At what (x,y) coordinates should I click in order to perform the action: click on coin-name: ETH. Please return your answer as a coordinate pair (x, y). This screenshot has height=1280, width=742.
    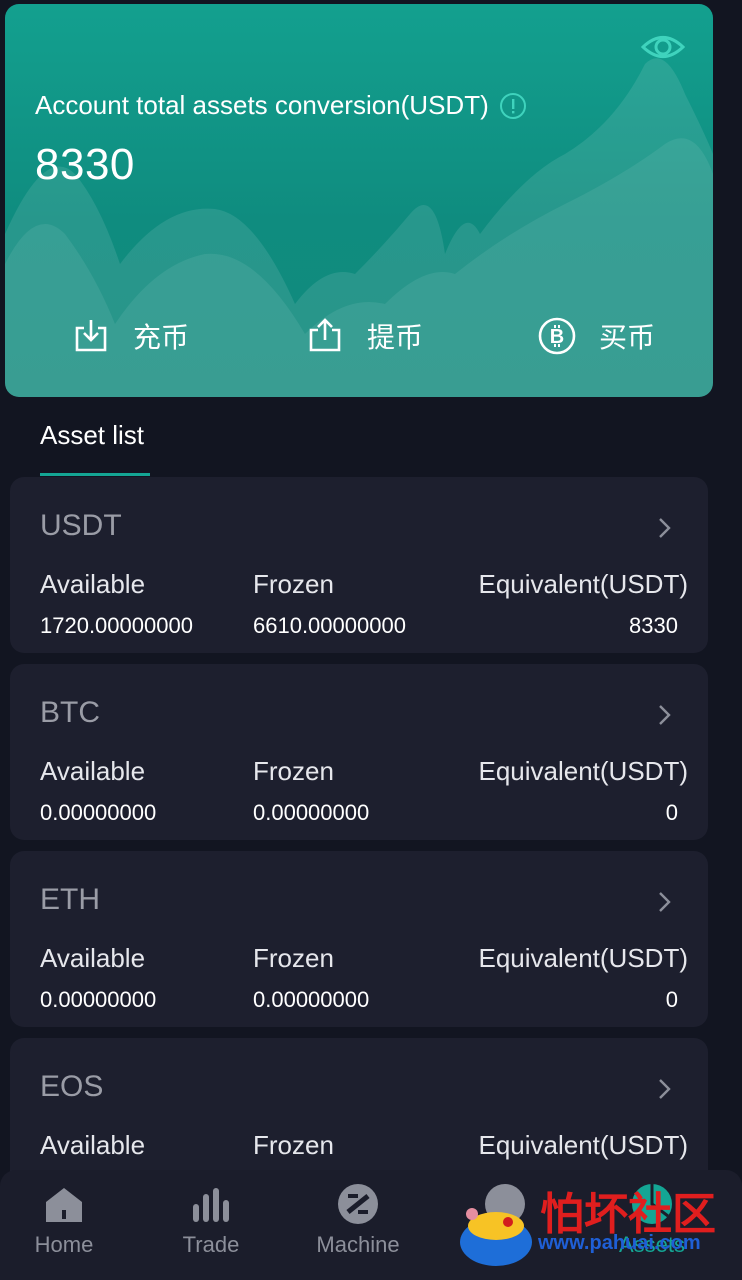
    Looking at the image, I should click on (70, 899).